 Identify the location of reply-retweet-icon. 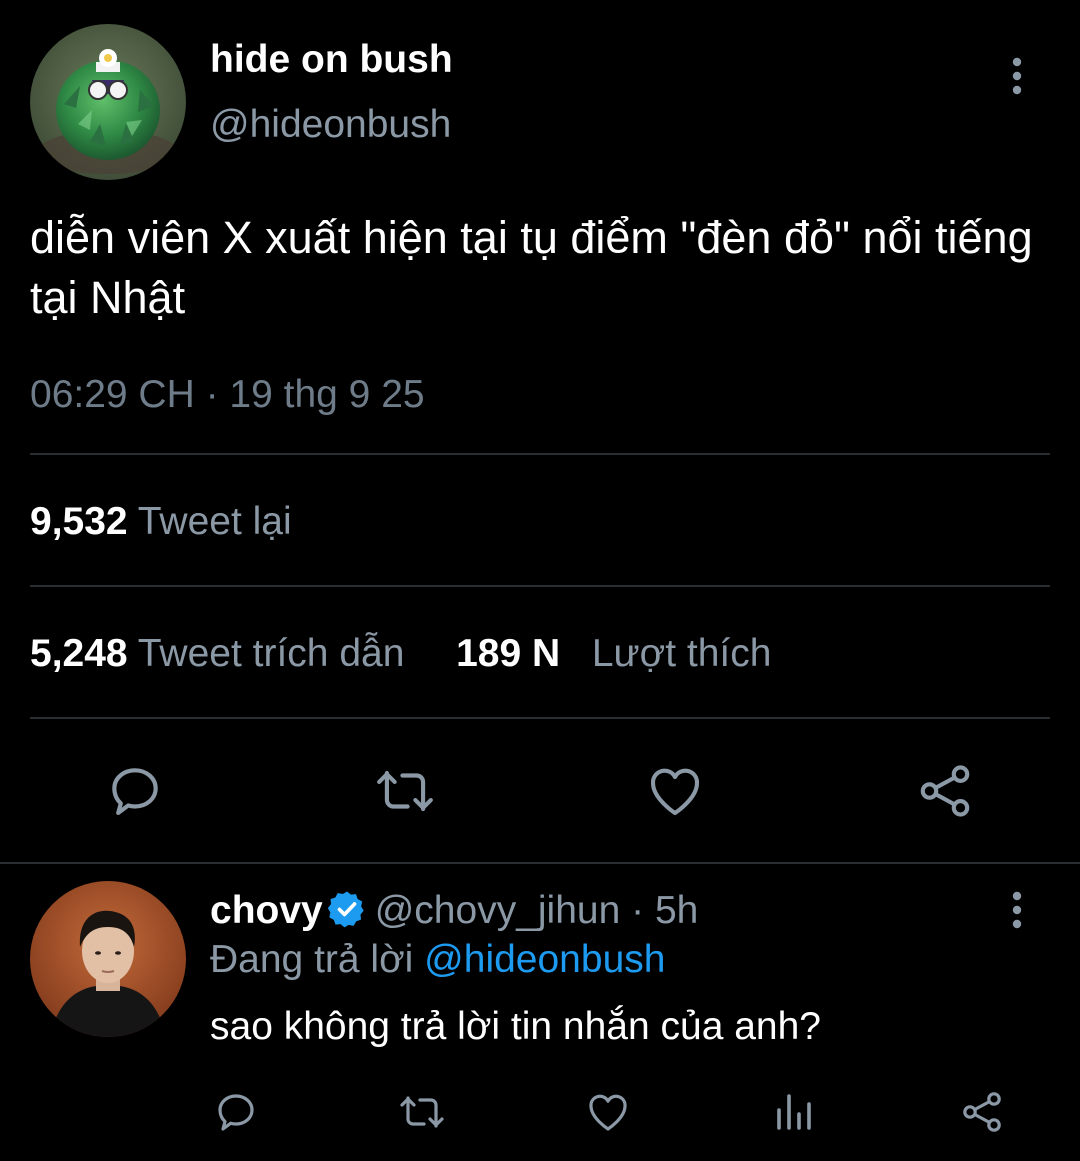
(422, 1112).